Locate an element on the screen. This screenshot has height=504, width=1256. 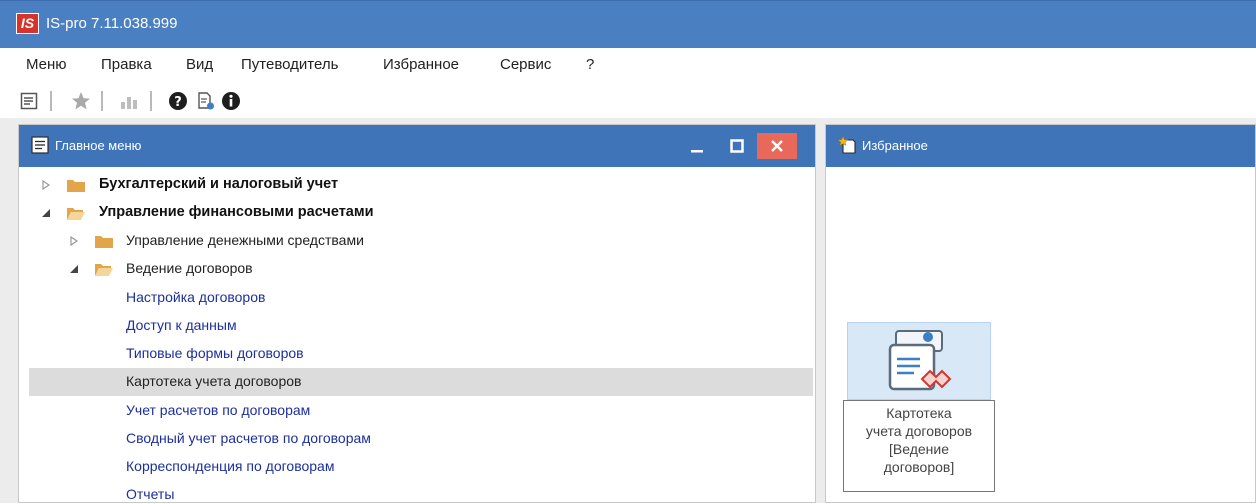
tree-item-contract-management: Ведение договоров is located at coordinates (416, 269).